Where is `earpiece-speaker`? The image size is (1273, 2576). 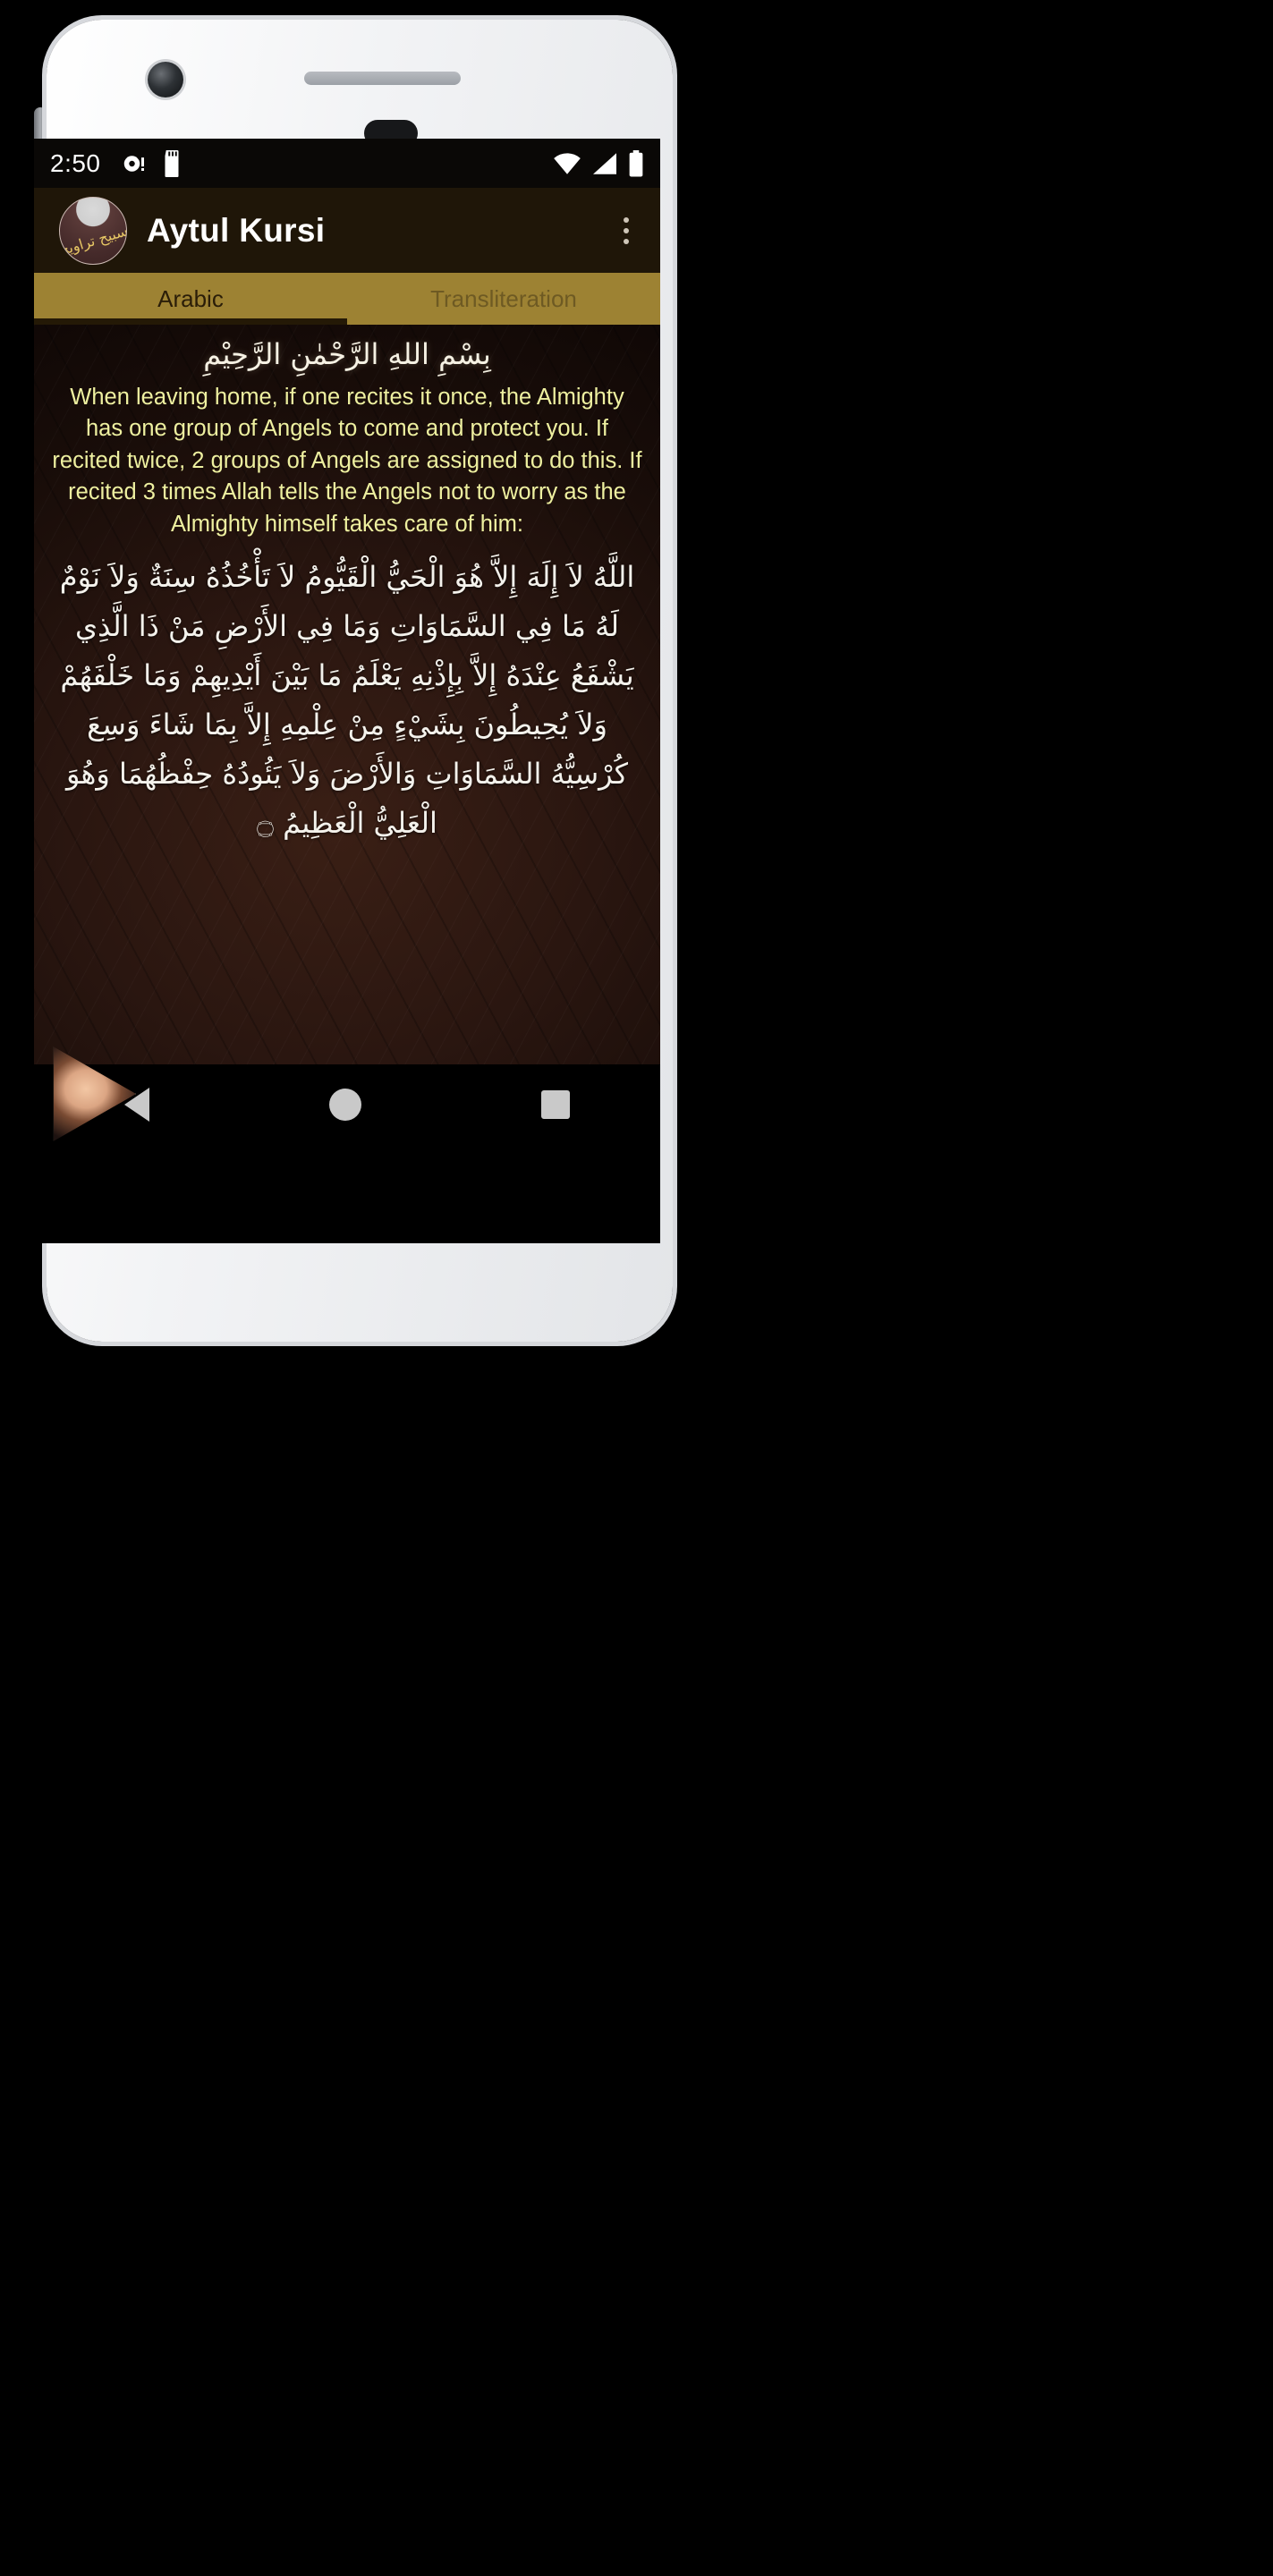
earpiece-speaker is located at coordinates (382, 78).